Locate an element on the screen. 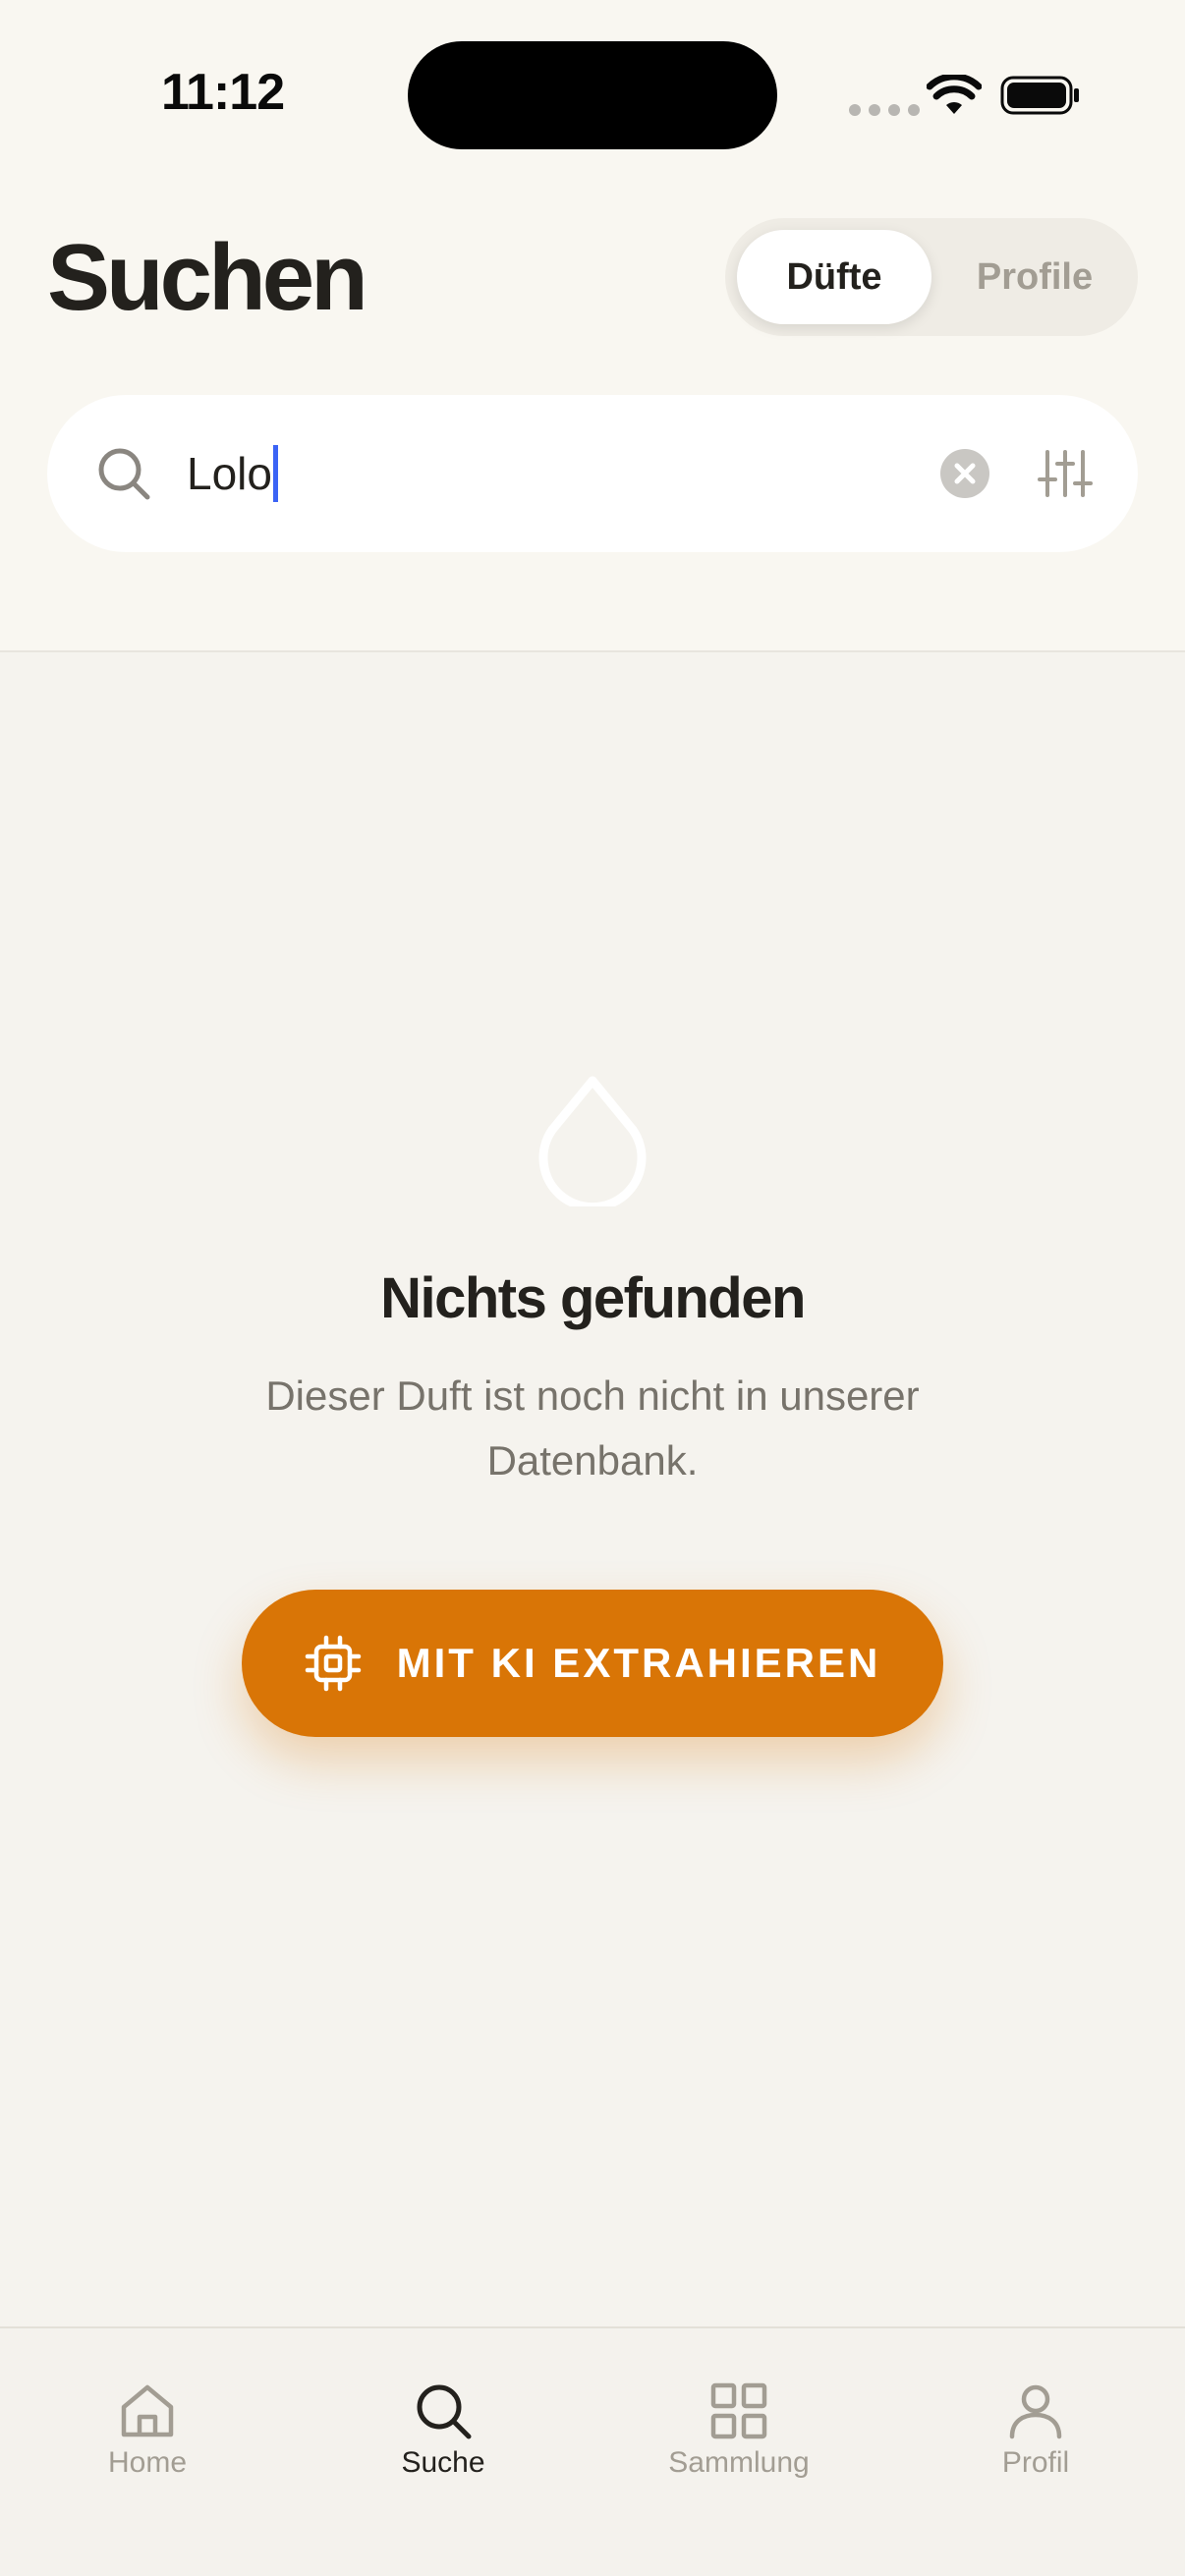 The width and height of the screenshot is (1185, 2576). search-input: Lolo is located at coordinates (232, 473).